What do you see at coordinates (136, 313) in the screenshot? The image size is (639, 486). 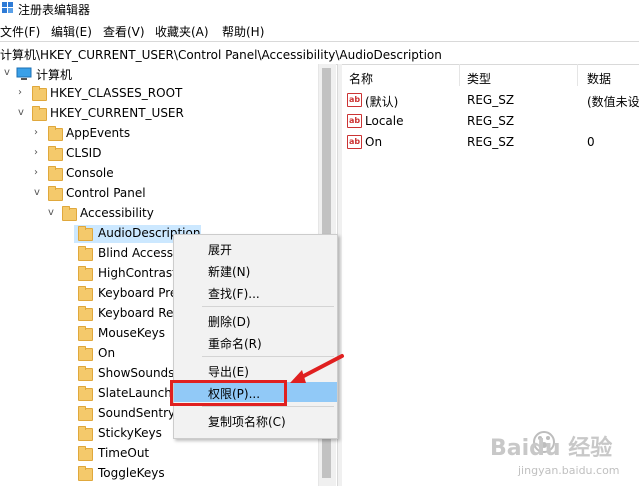 I see `tree-label: Keyboard Re` at bounding box center [136, 313].